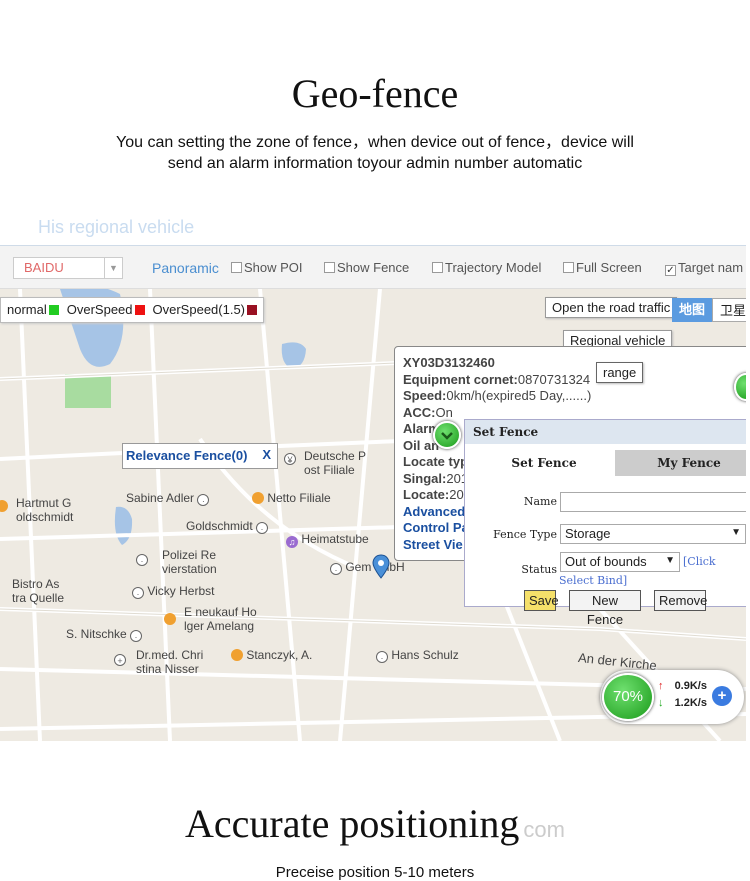  Describe the element at coordinates (653, 534) in the screenshot. I see `fence-type-select: Storage ▼` at that location.